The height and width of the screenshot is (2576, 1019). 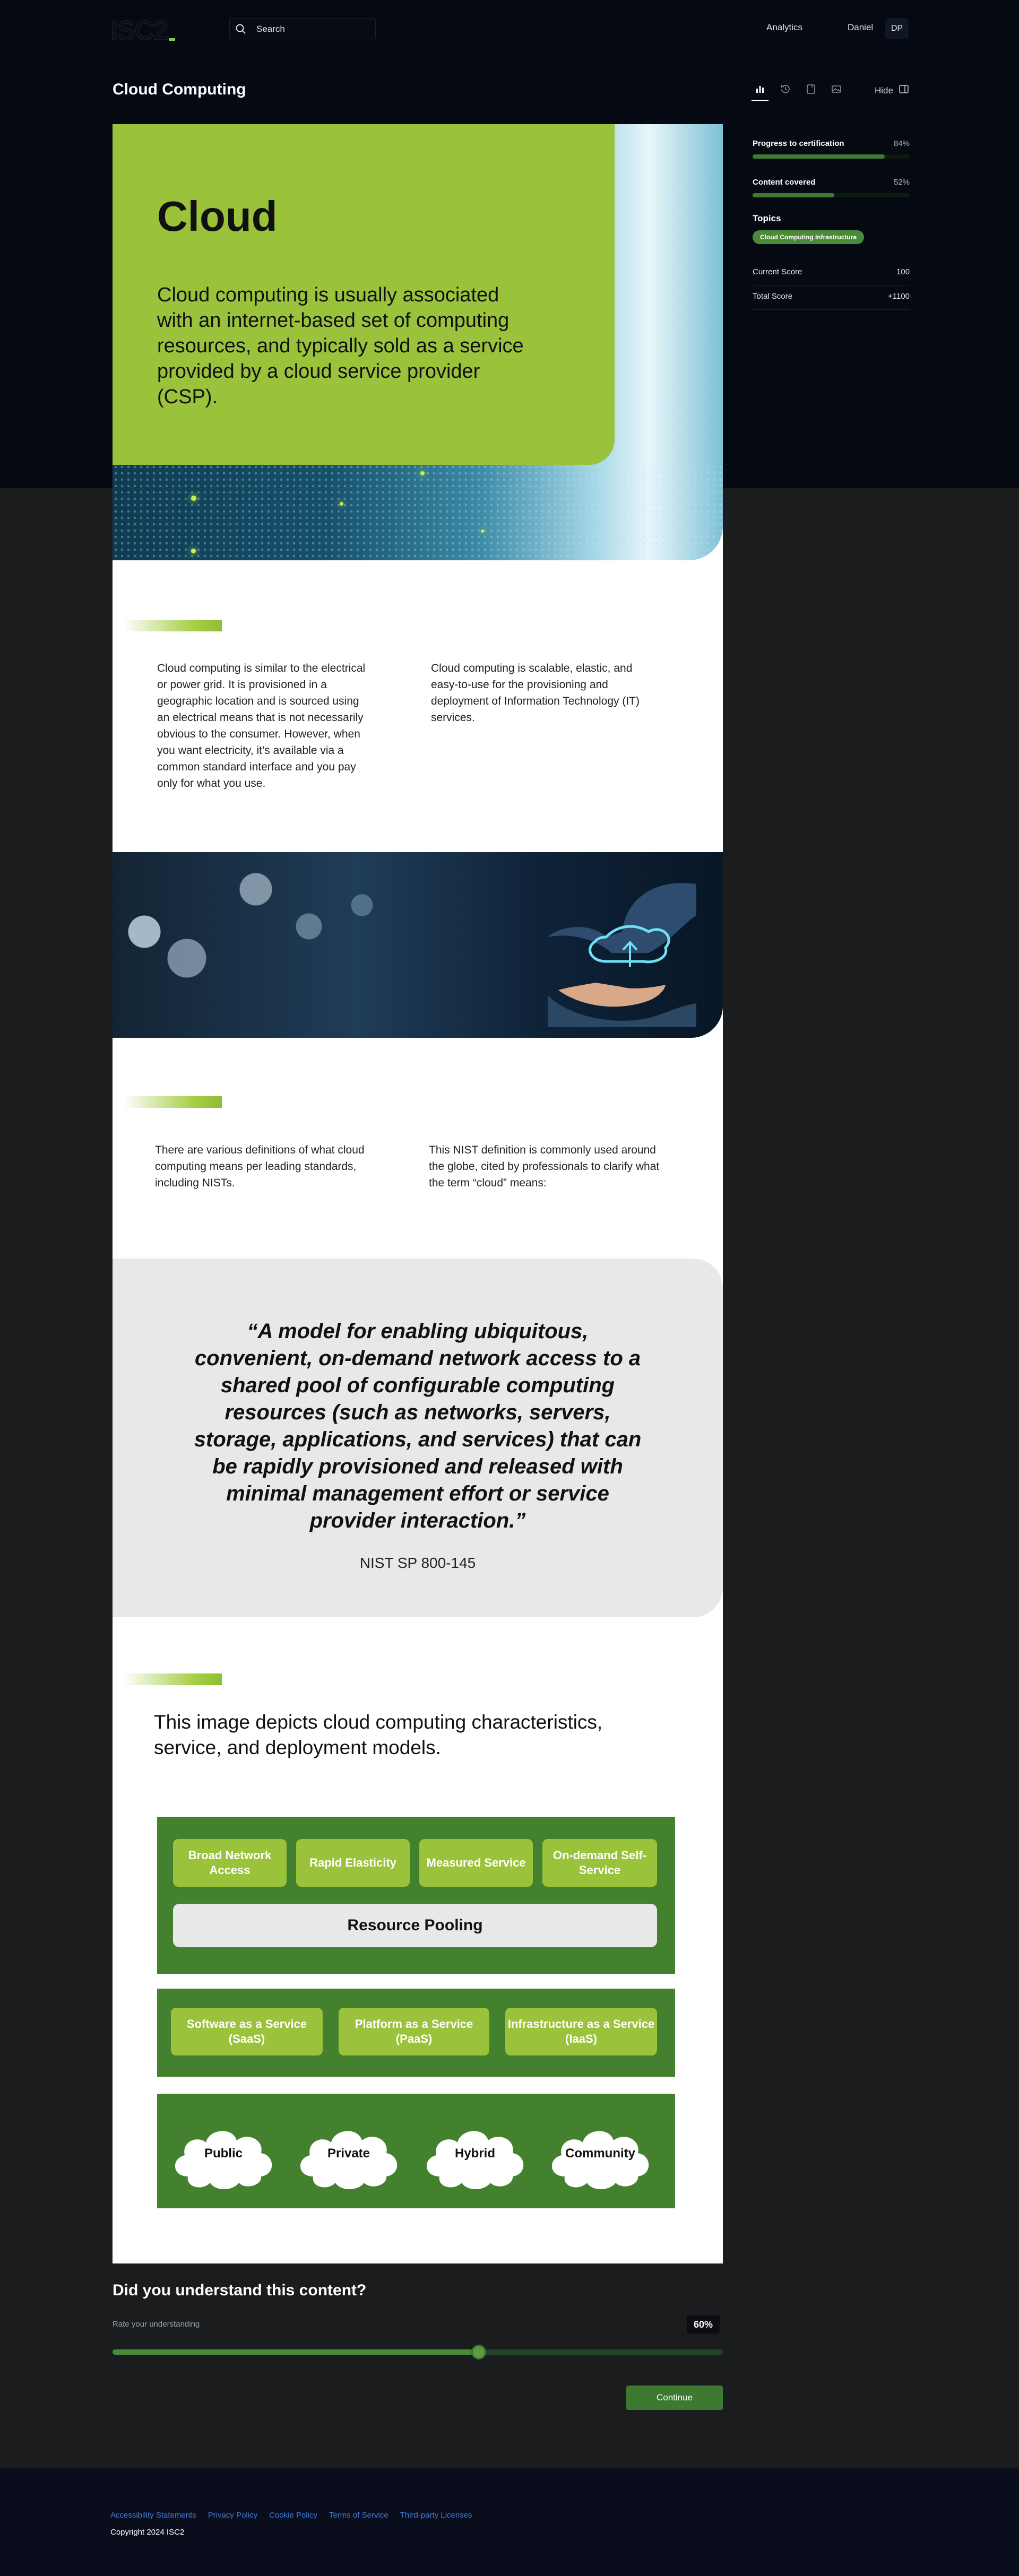 What do you see at coordinates (415, 1925) in the screenshot?
I see `resource-pooling: Resource Pooling` at bounding box center [415, 1925].